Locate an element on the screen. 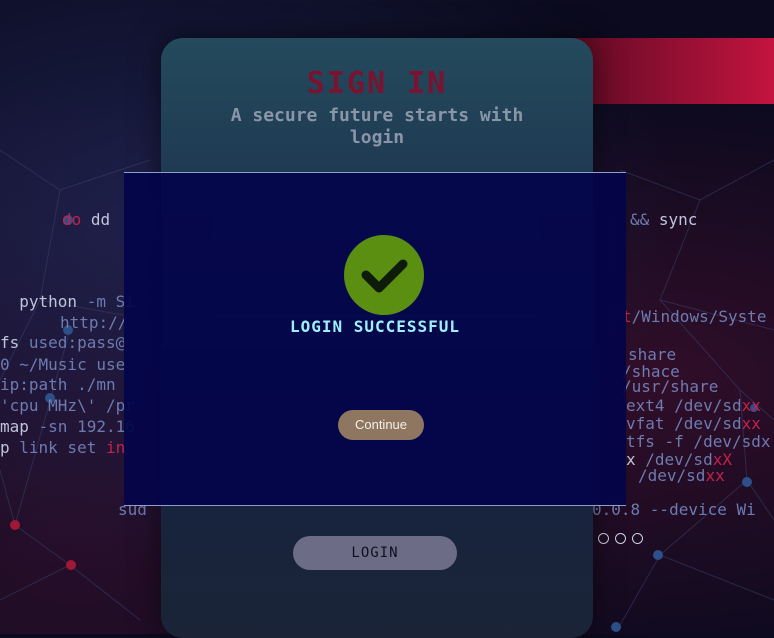  sign-in-subtitle: A secure future starts with login is located at coordinates (377, 126).